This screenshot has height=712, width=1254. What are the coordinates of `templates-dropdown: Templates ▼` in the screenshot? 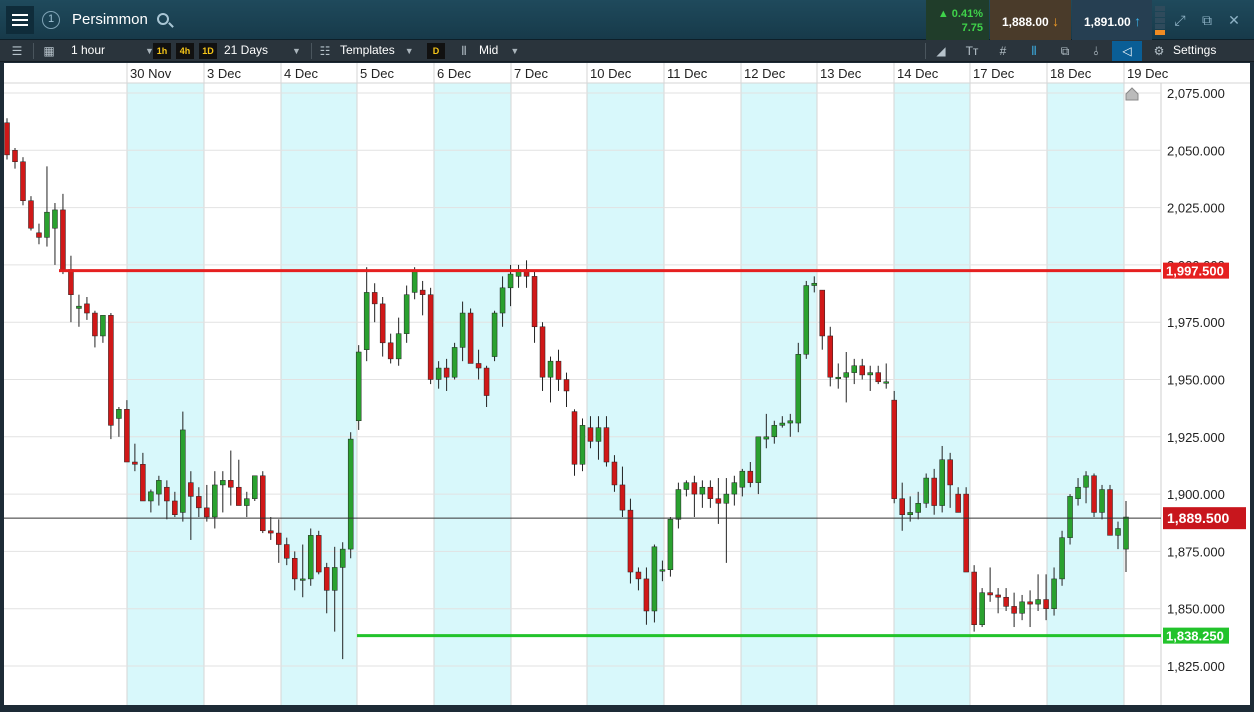 It's located at (377, 51).